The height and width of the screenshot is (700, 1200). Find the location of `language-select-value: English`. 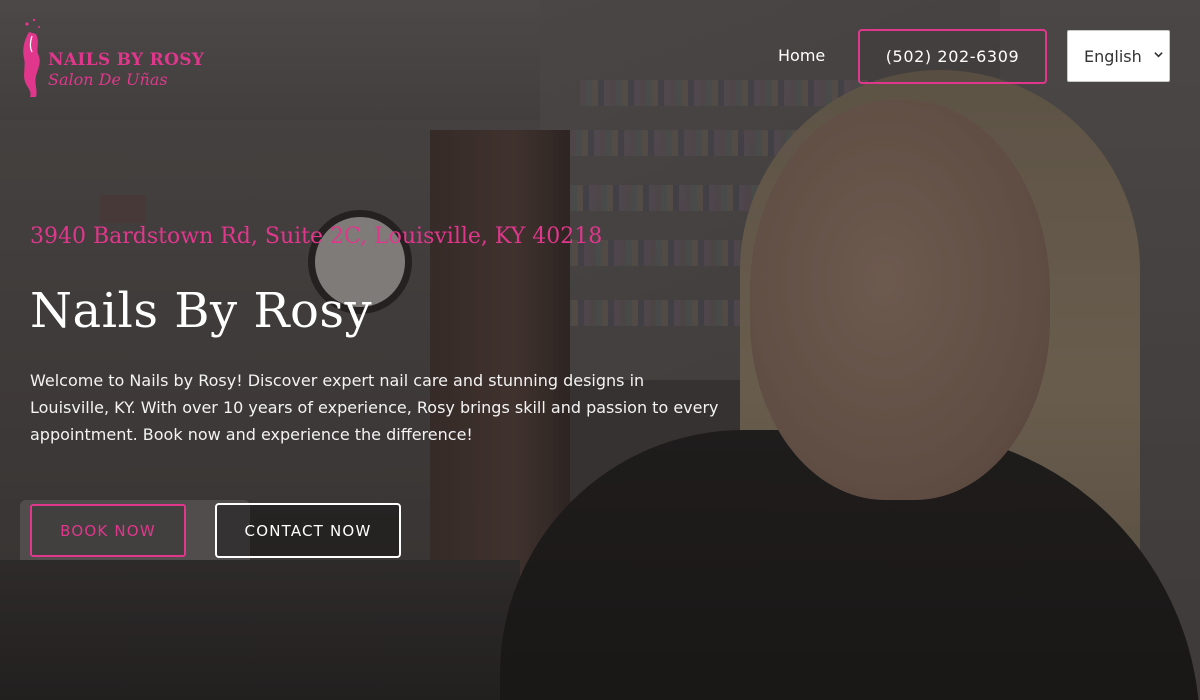

language-select-value: English is located at coordinates (1113, 56).